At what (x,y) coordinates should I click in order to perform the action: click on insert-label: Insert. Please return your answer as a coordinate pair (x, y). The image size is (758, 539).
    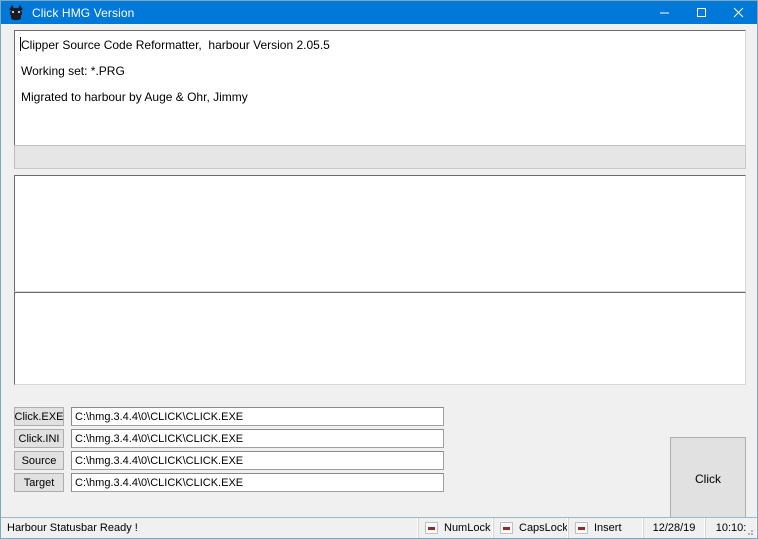
    Looking at the image, I should click on (608, 528).